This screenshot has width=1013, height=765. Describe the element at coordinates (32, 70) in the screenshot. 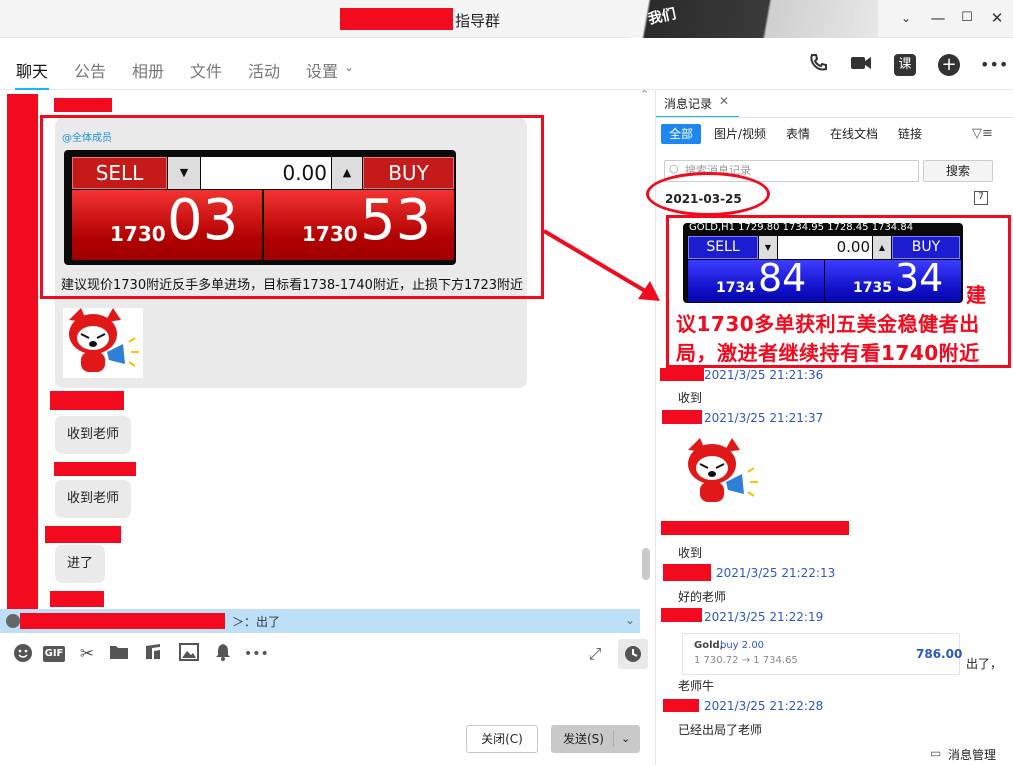

I see `tab-chat: 聊天` at that location.